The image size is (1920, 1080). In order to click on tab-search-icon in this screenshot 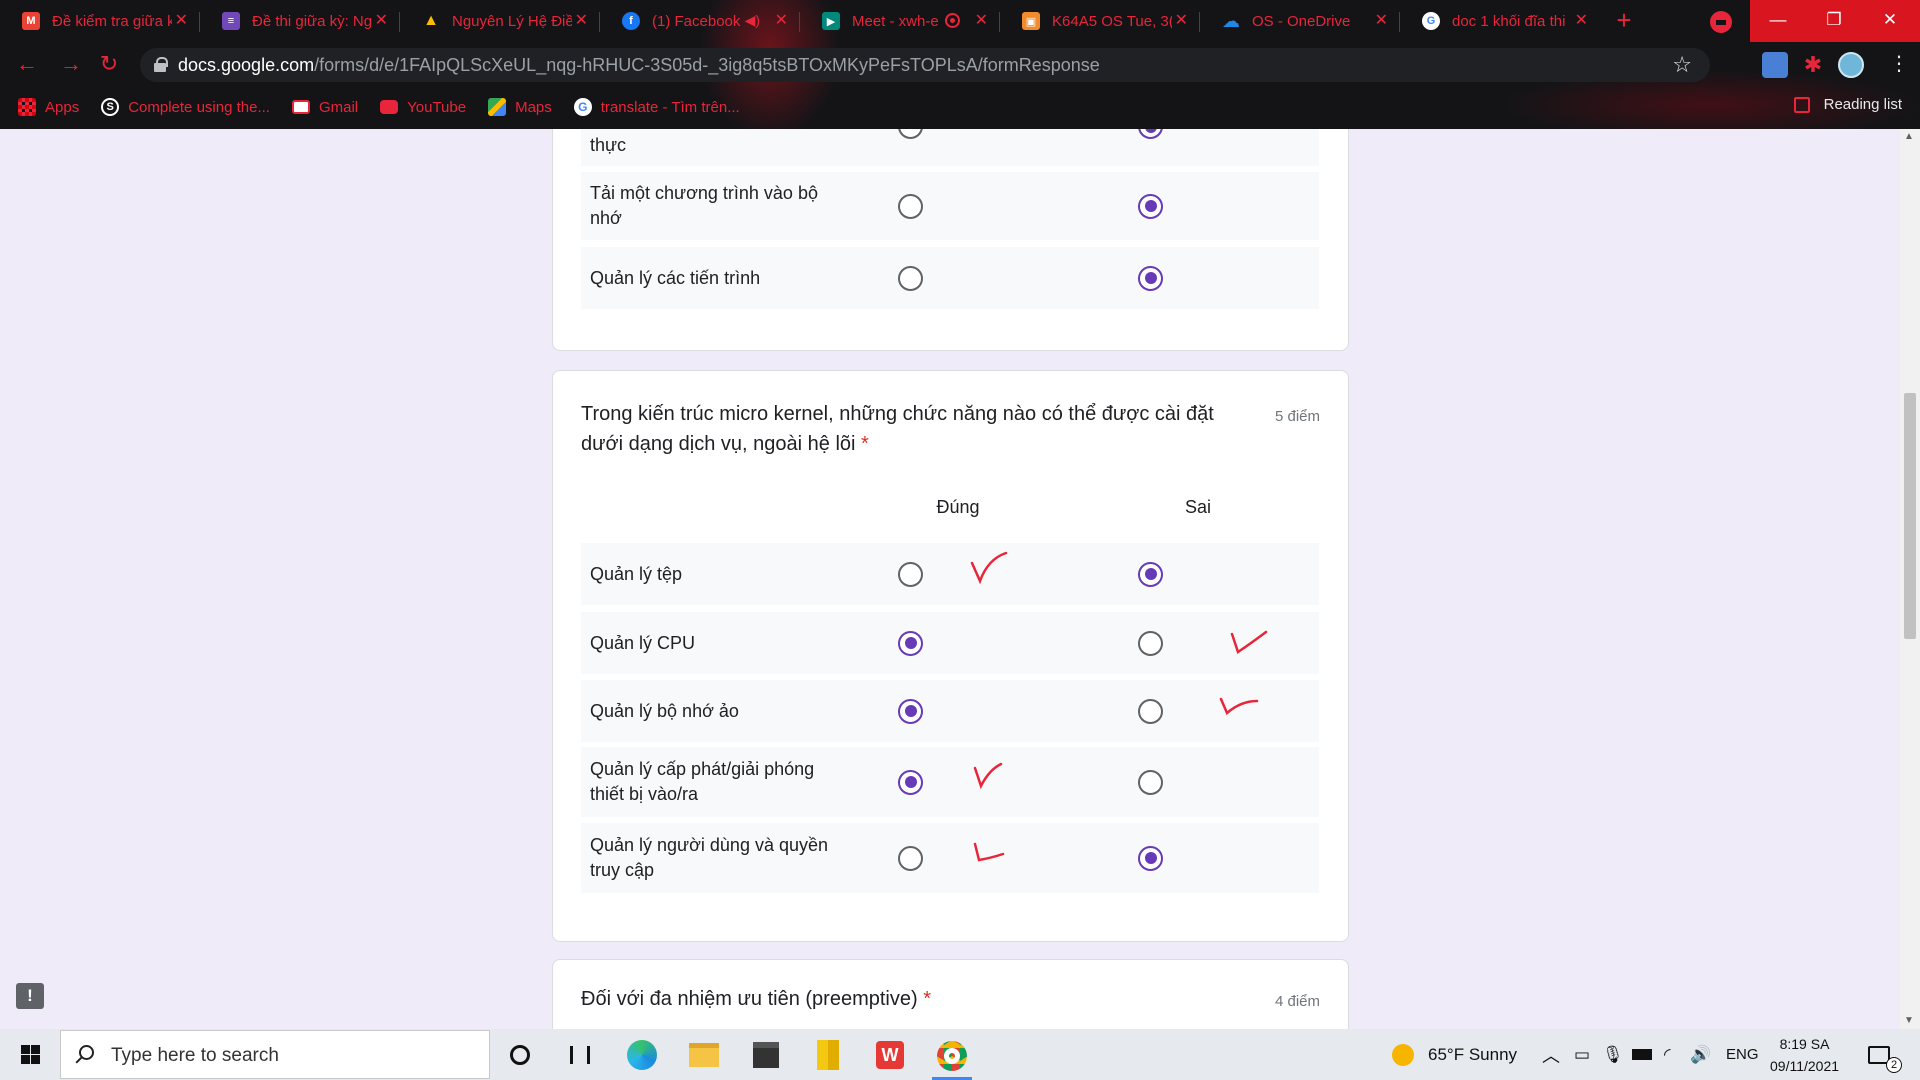, I will do `click(1721, 22)`.